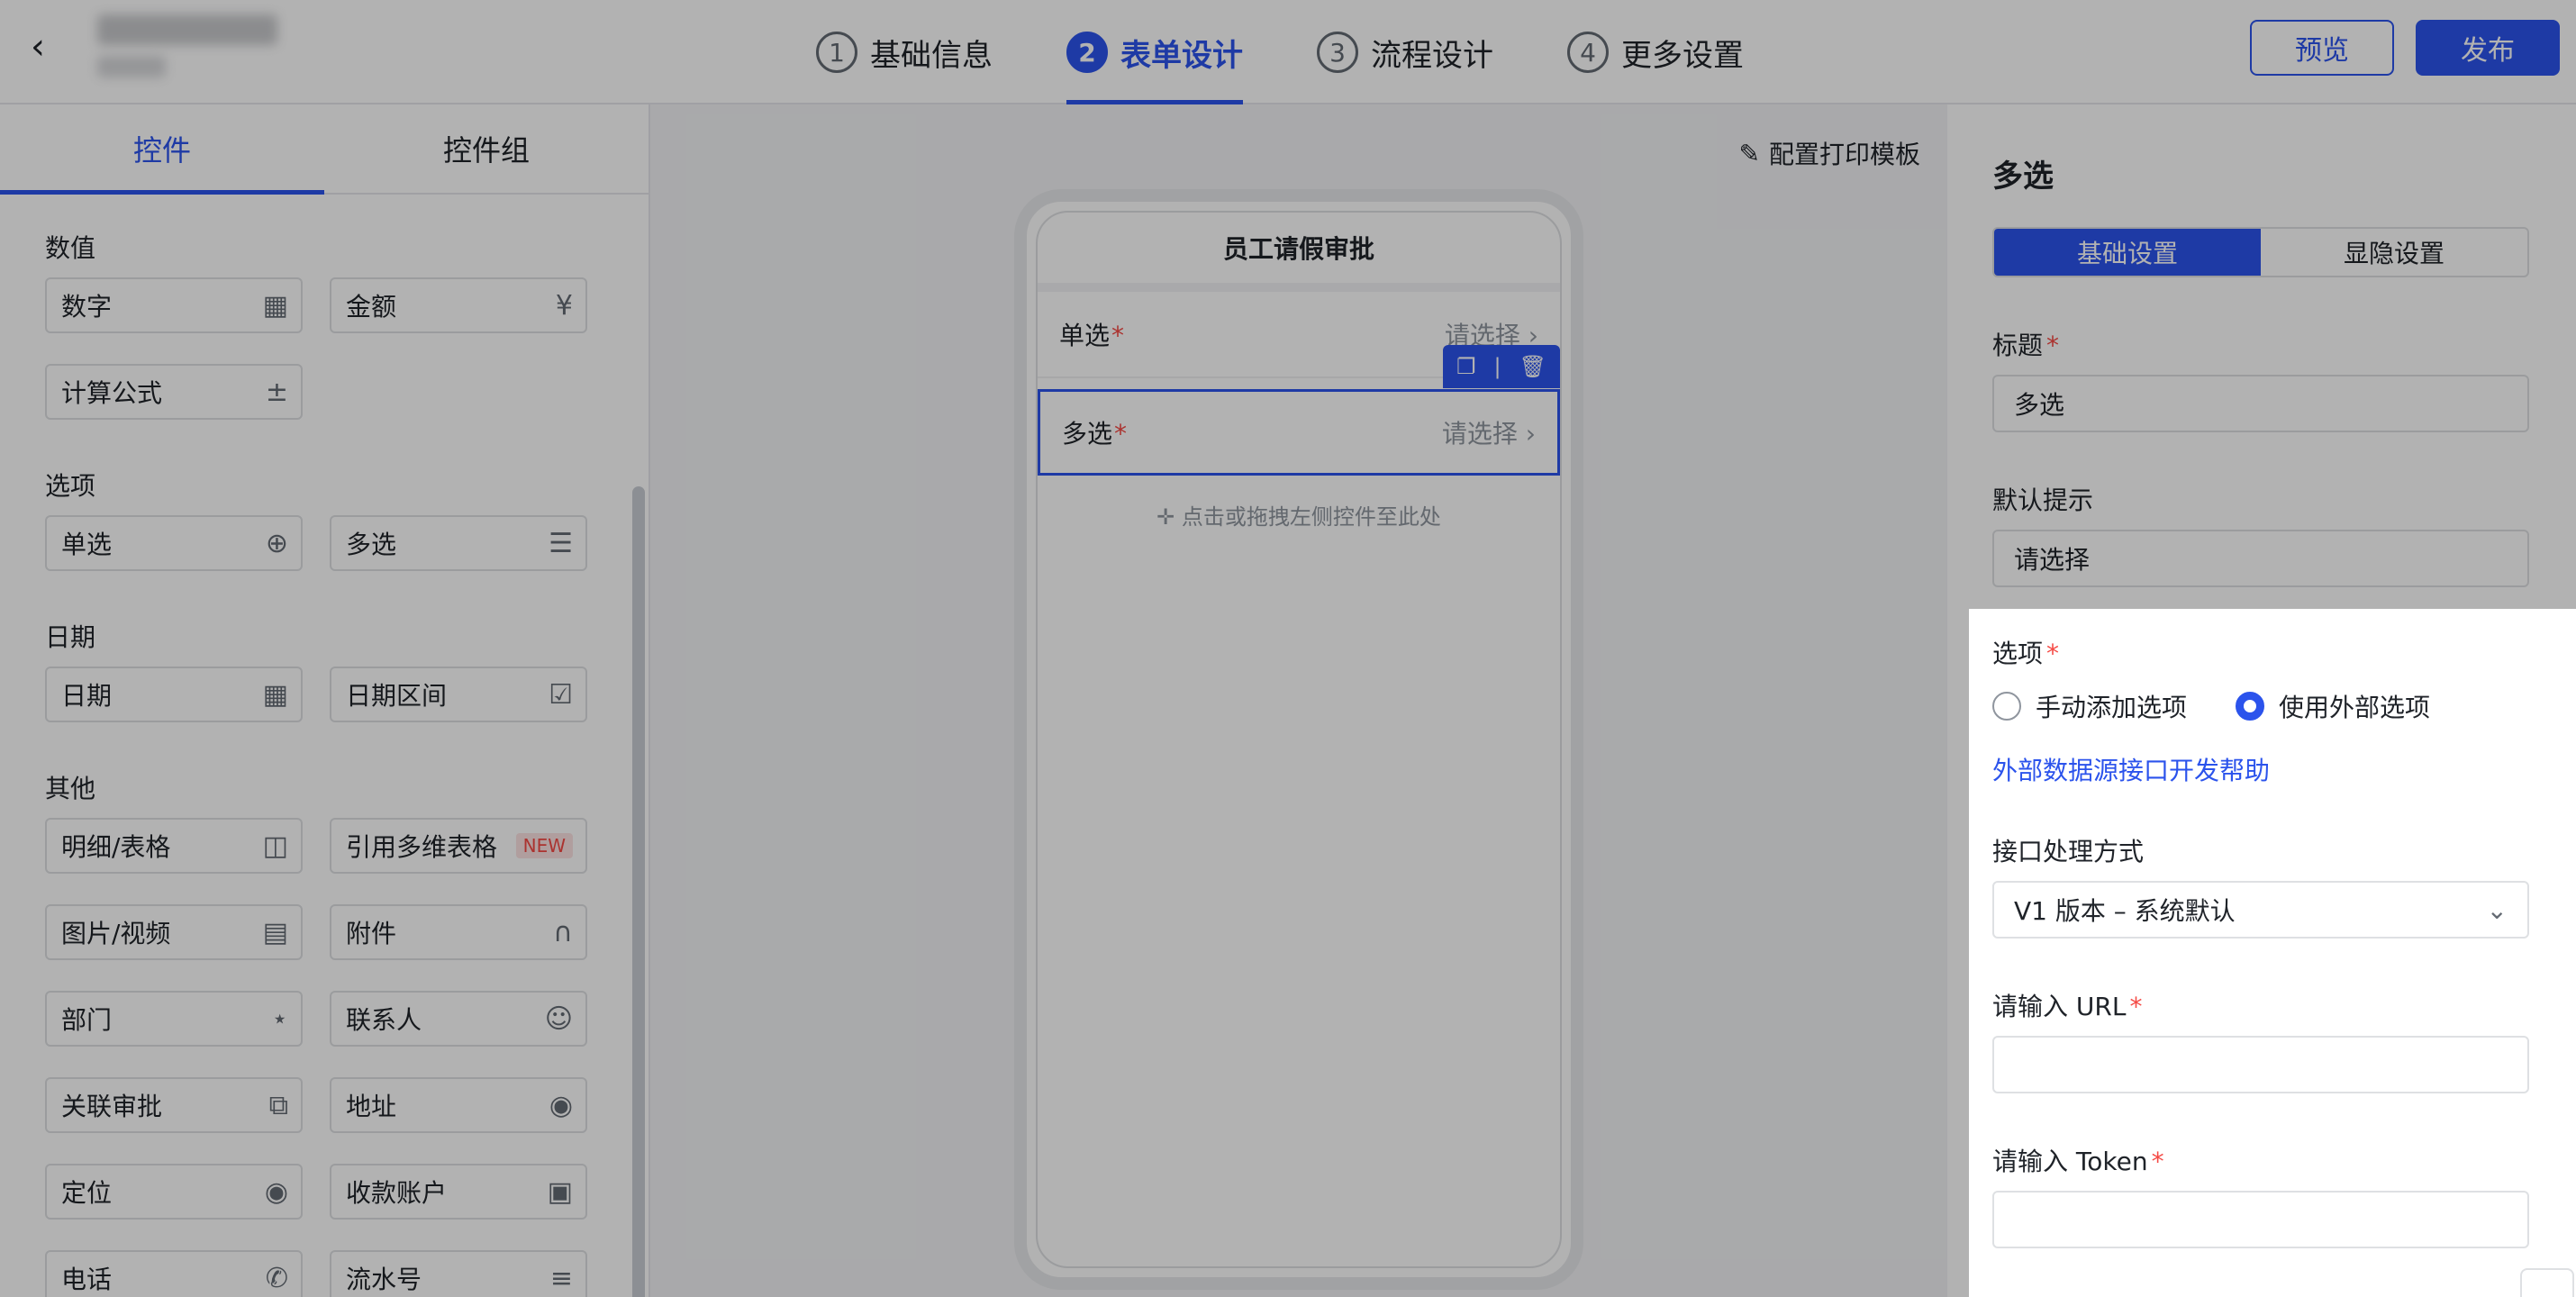  I want to click on control-label: 日期, so click(87, 696).